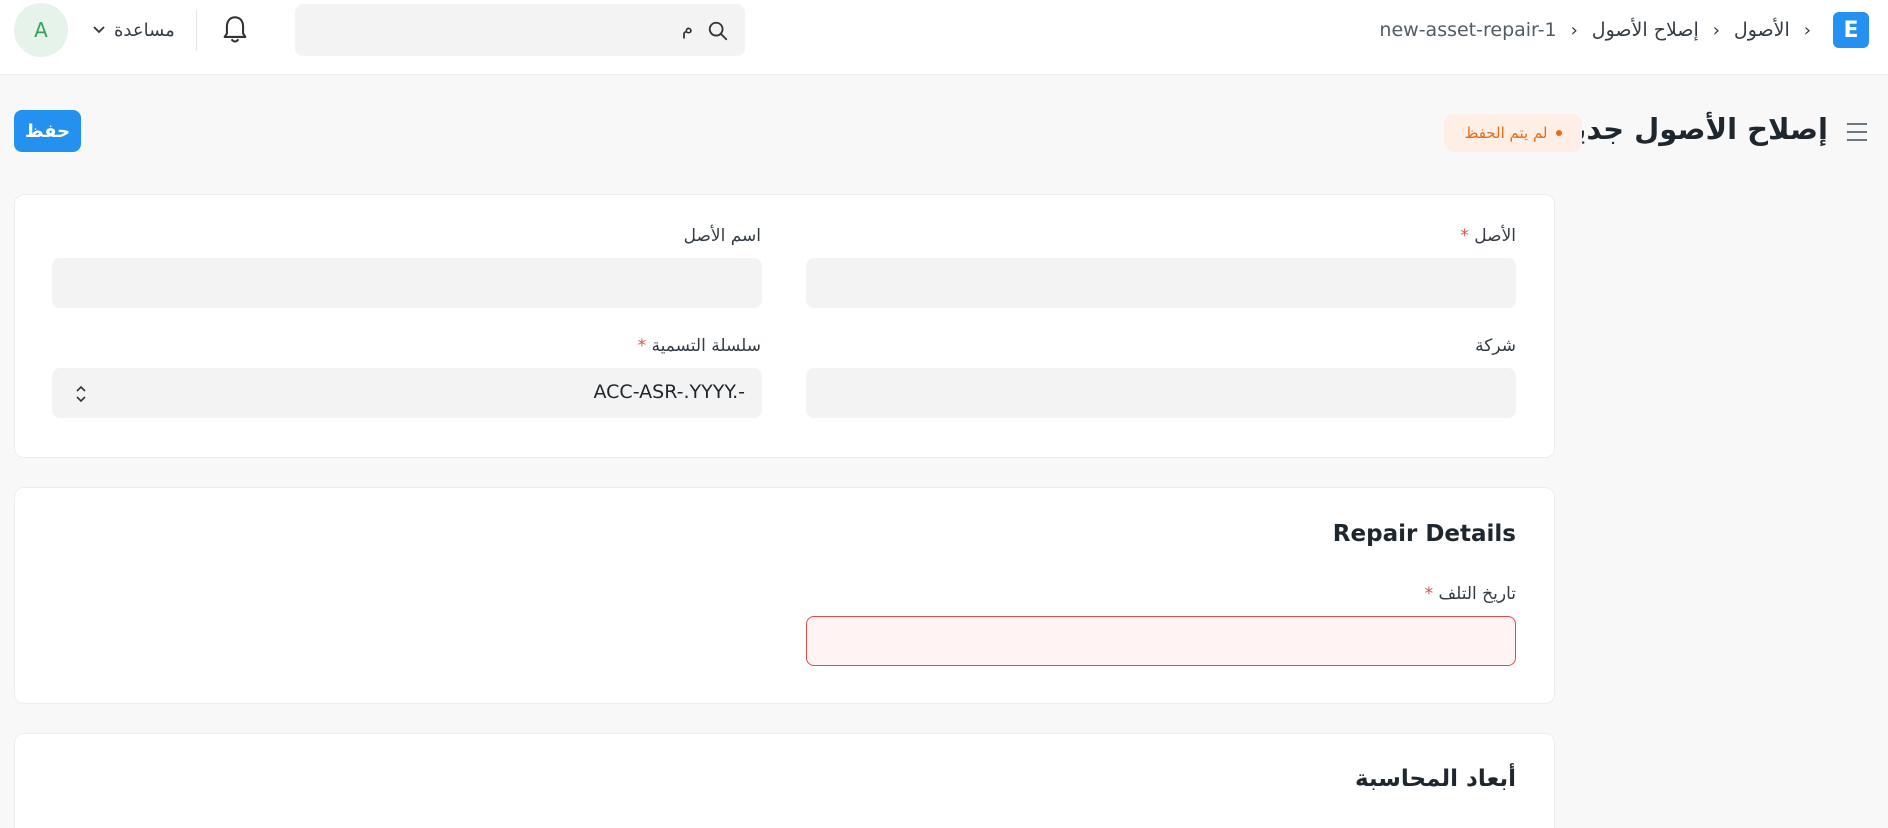 The width and height of the screenshot is (1888, 828). Describe the element at coordinates (722, 236) in the screenshot. I see `asset-name-label: اسم الأصل` at that location.